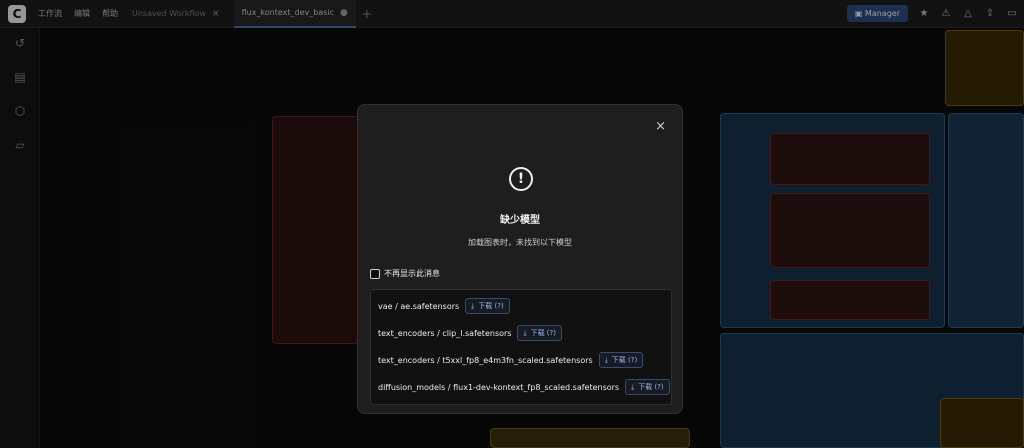 The width and height of the screenshot is (1024, 448). Describe the element at coordinates (412, 273) in the screenshot. I see `dont-show-label: 不再显示此消息` at that location.